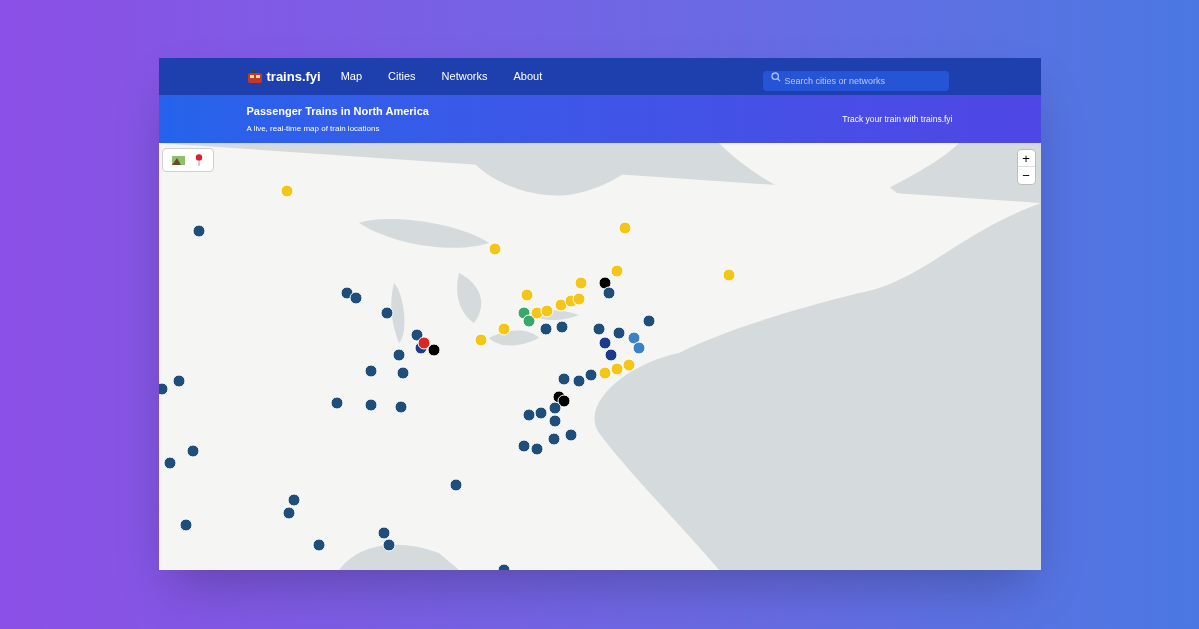 The height and width of the screenshot is (629, 1199). I want to click on banner-title: Passenger Trains in North America, so click(337, 112).